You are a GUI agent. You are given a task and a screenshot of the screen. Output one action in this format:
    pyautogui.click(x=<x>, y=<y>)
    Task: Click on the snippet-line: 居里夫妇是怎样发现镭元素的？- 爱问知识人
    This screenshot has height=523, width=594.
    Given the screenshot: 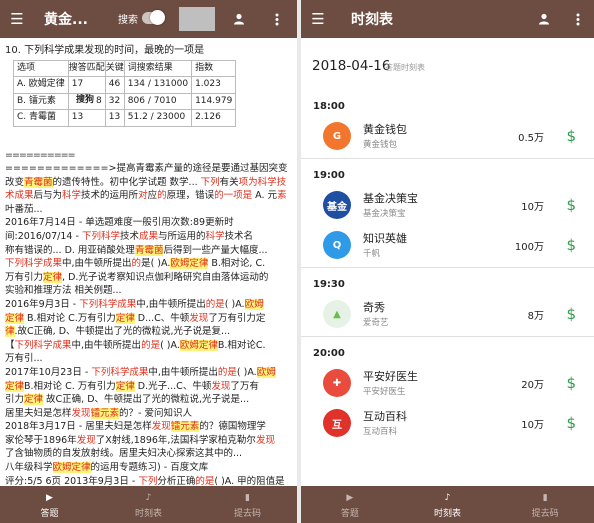 What is the action you would take?
    pyautogui.click(x=149, y=414)
    